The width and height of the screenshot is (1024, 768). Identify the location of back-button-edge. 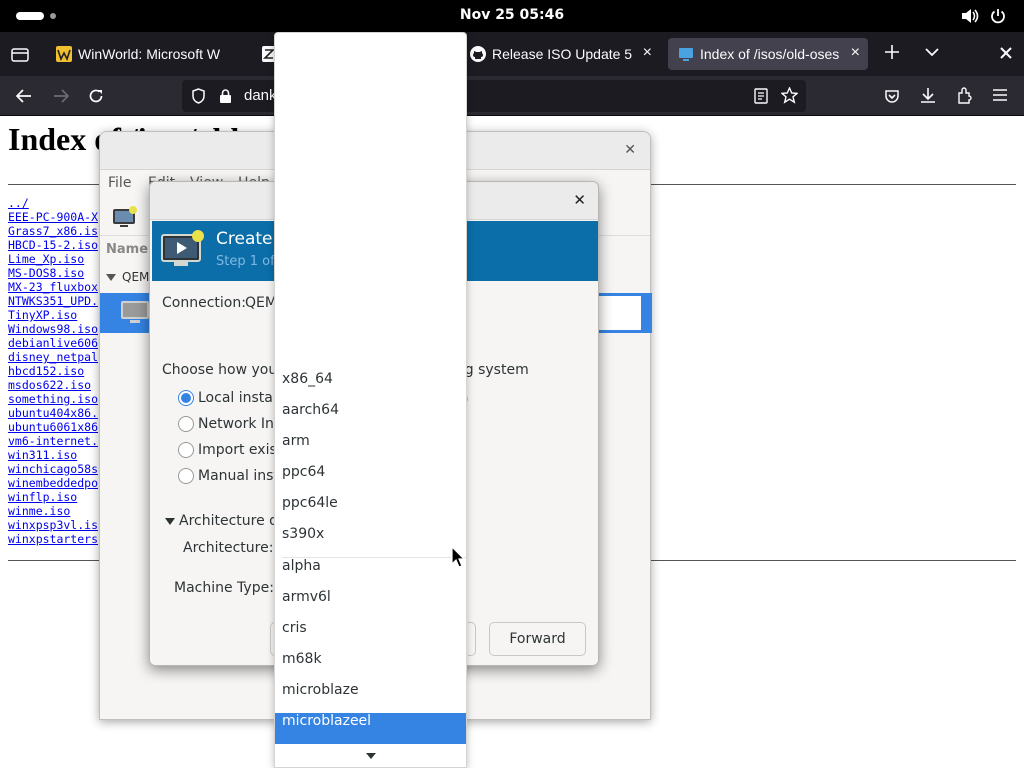
(472, 639).